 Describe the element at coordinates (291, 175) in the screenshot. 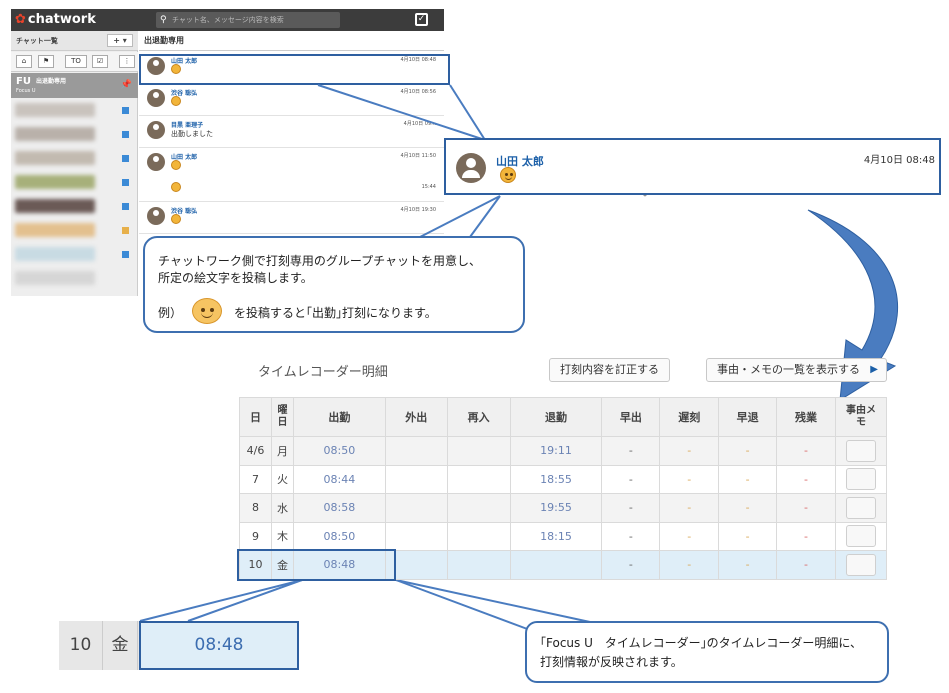

I see `message-item: 山田 太郎 4月10日 11:50 15:44` at that location.